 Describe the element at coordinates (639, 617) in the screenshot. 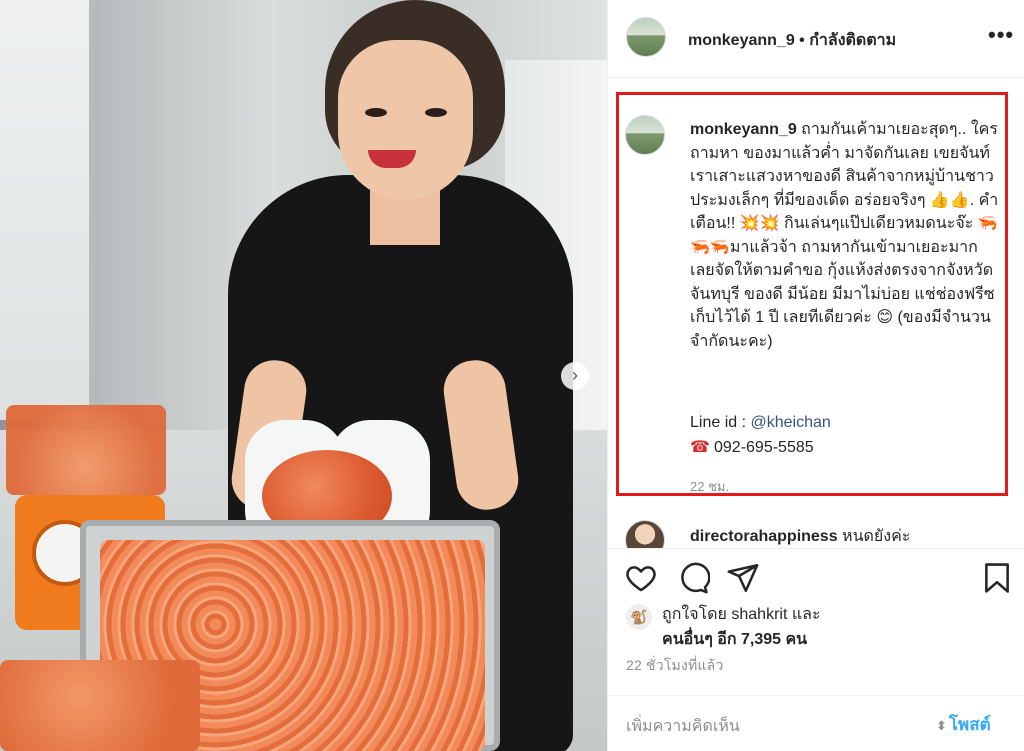

I see `liker-avatar: 🐒` at that location.